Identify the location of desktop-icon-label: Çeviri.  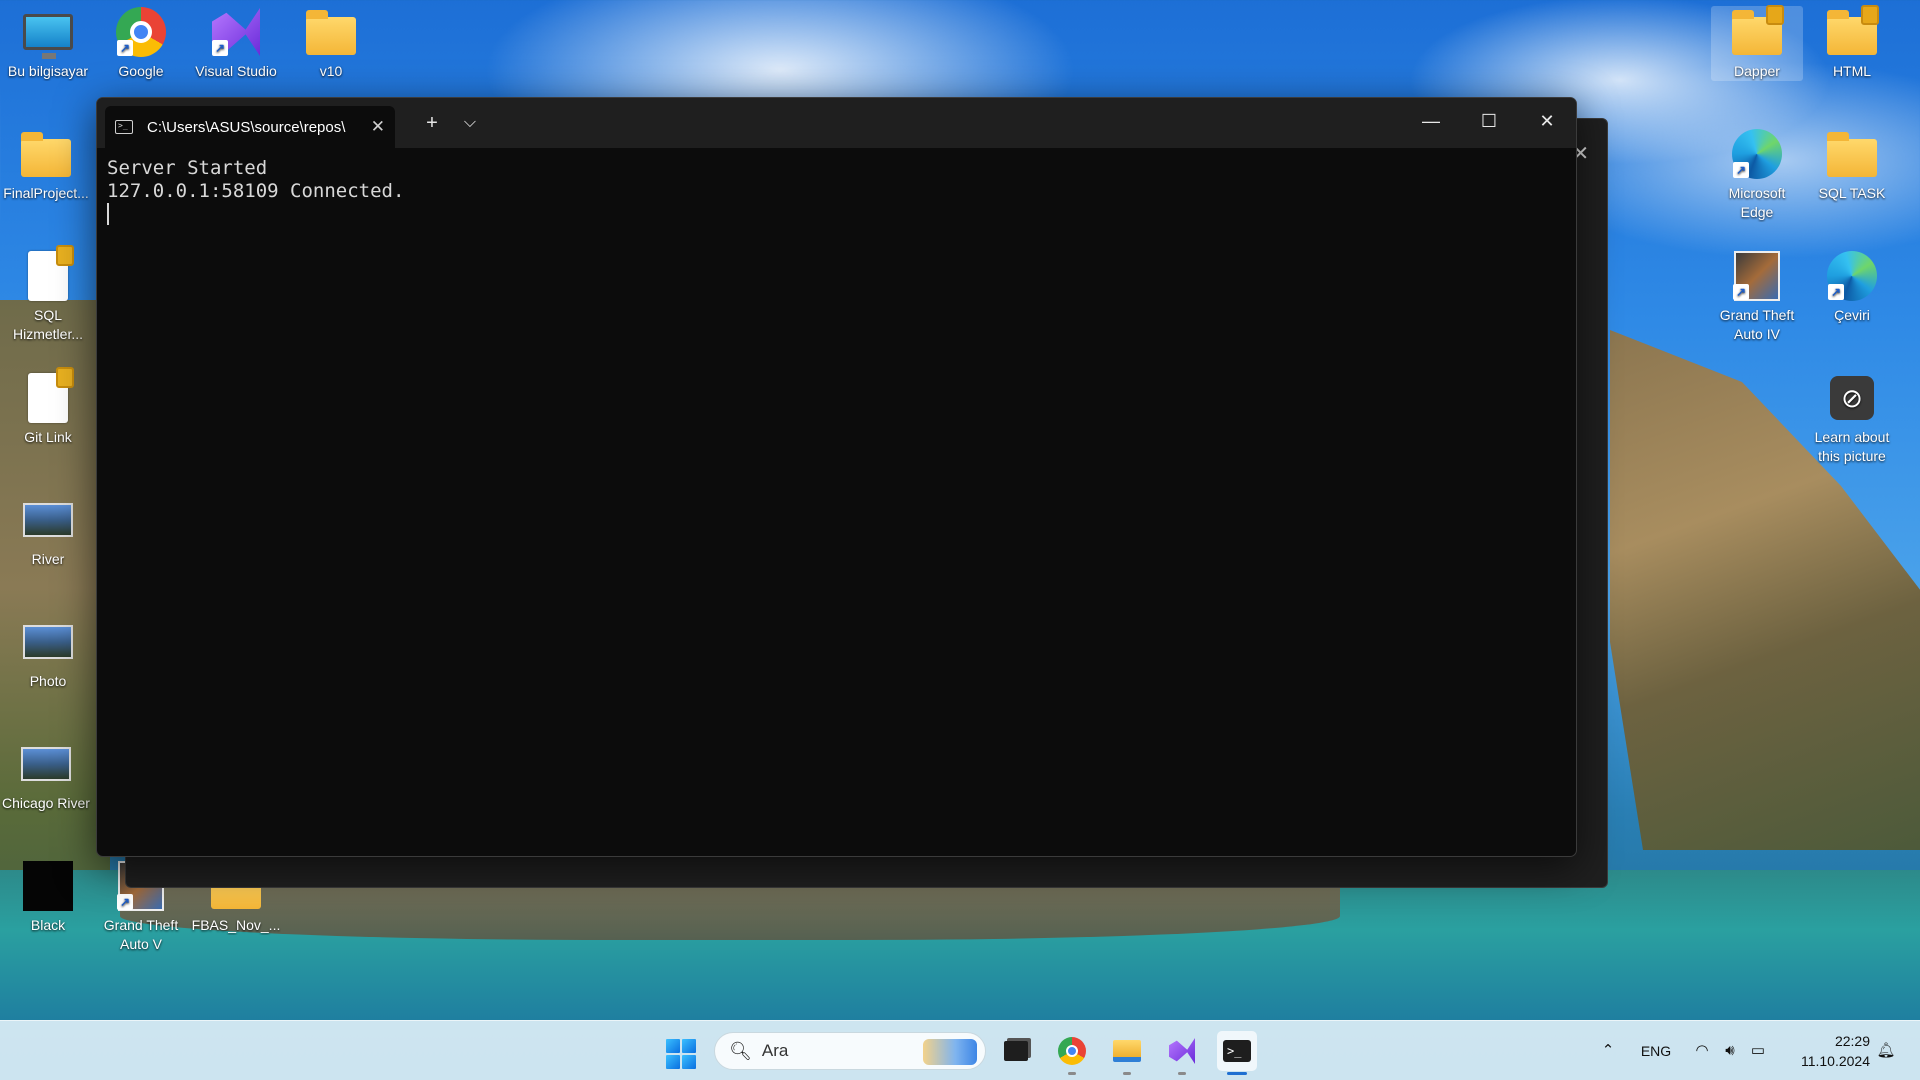
(1852, 315).